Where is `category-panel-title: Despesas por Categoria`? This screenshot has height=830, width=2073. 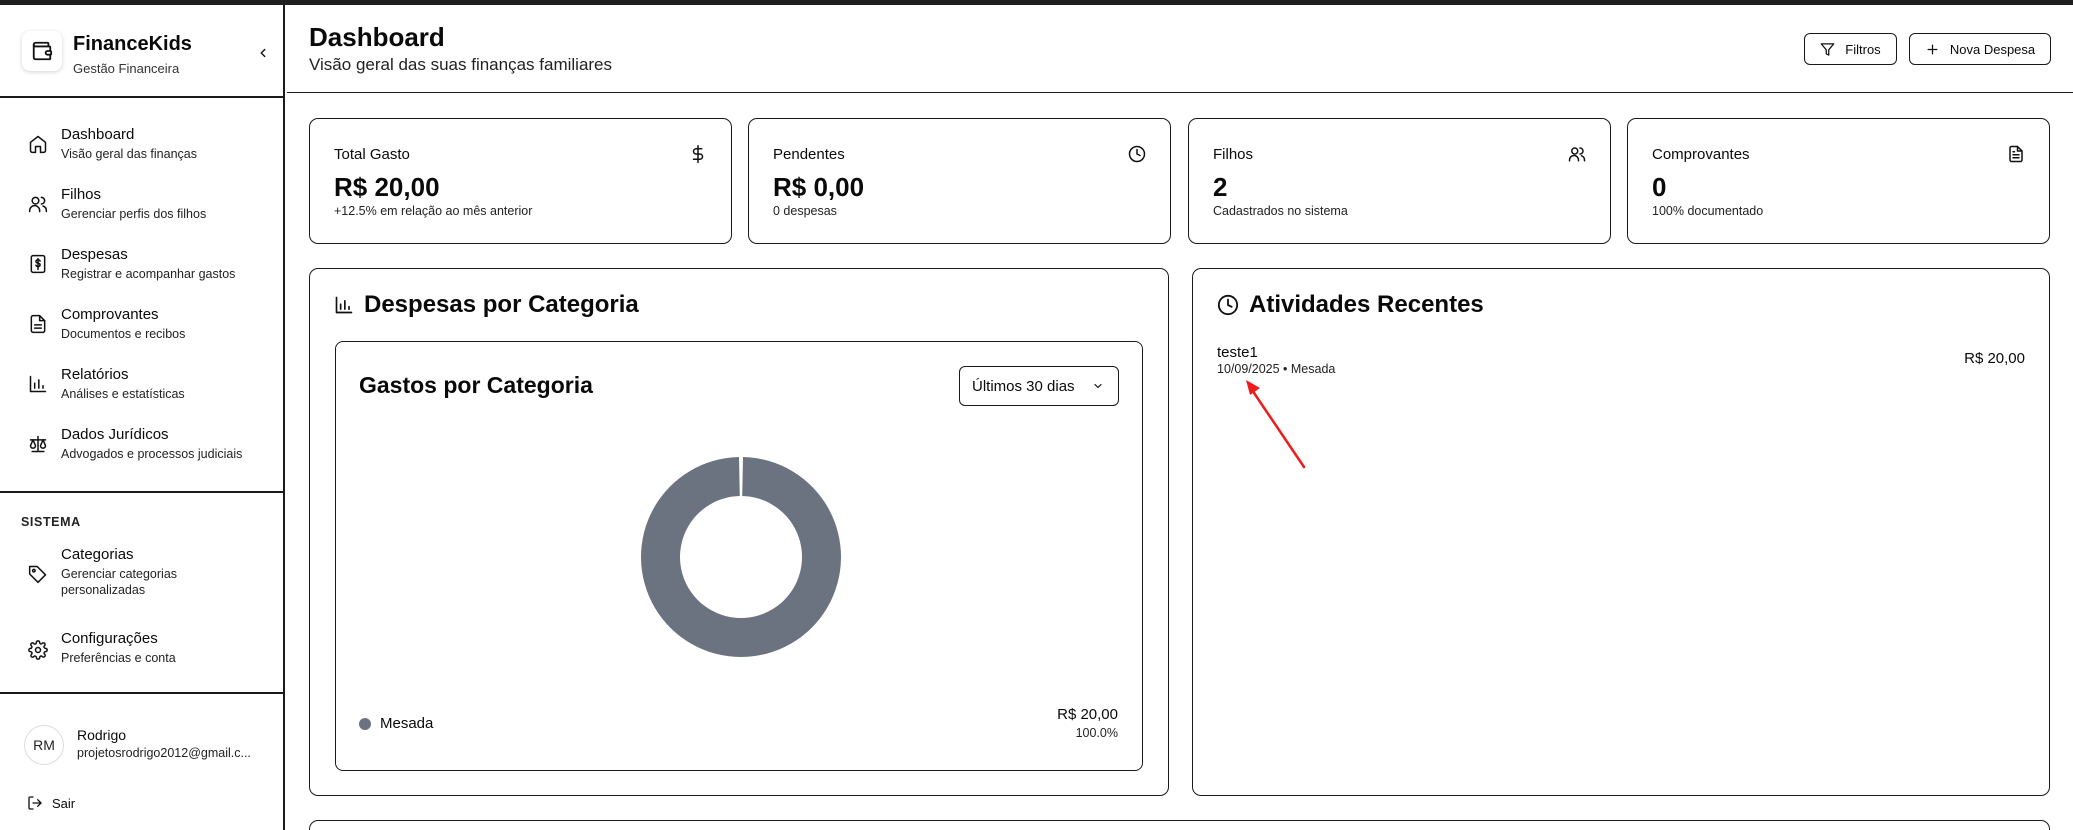
category-panel-title: Despesas por Categoria is located at coordinates (486, 305).